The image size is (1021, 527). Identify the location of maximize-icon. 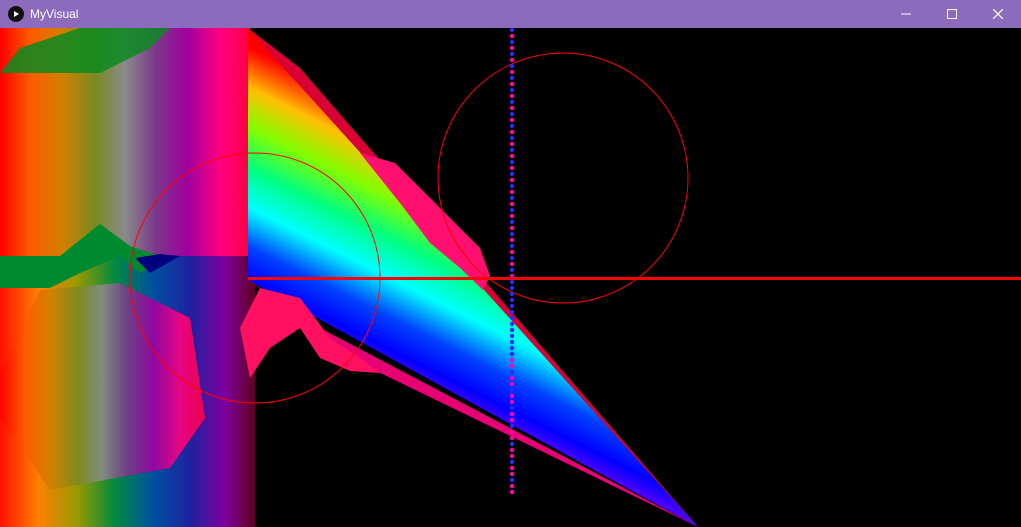
(952, 14).